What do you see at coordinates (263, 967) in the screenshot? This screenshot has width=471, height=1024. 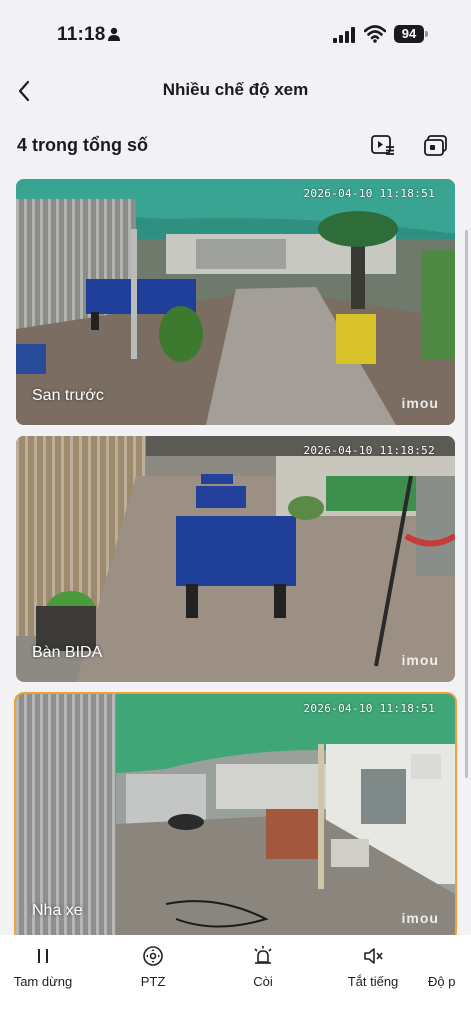 I see `siren-button: Còi` at bounding box center [263, 967].